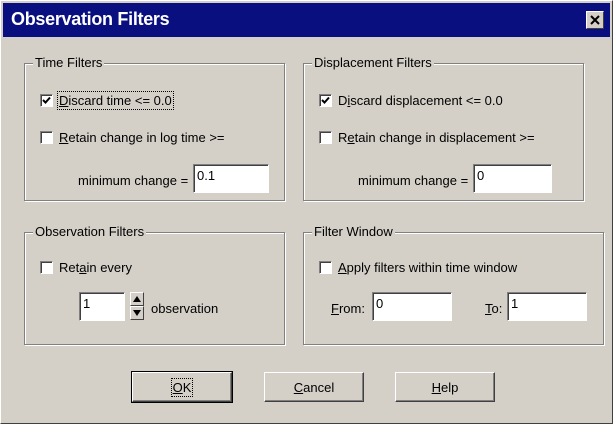  I want to click on to-input: 1, so click(547, 306).